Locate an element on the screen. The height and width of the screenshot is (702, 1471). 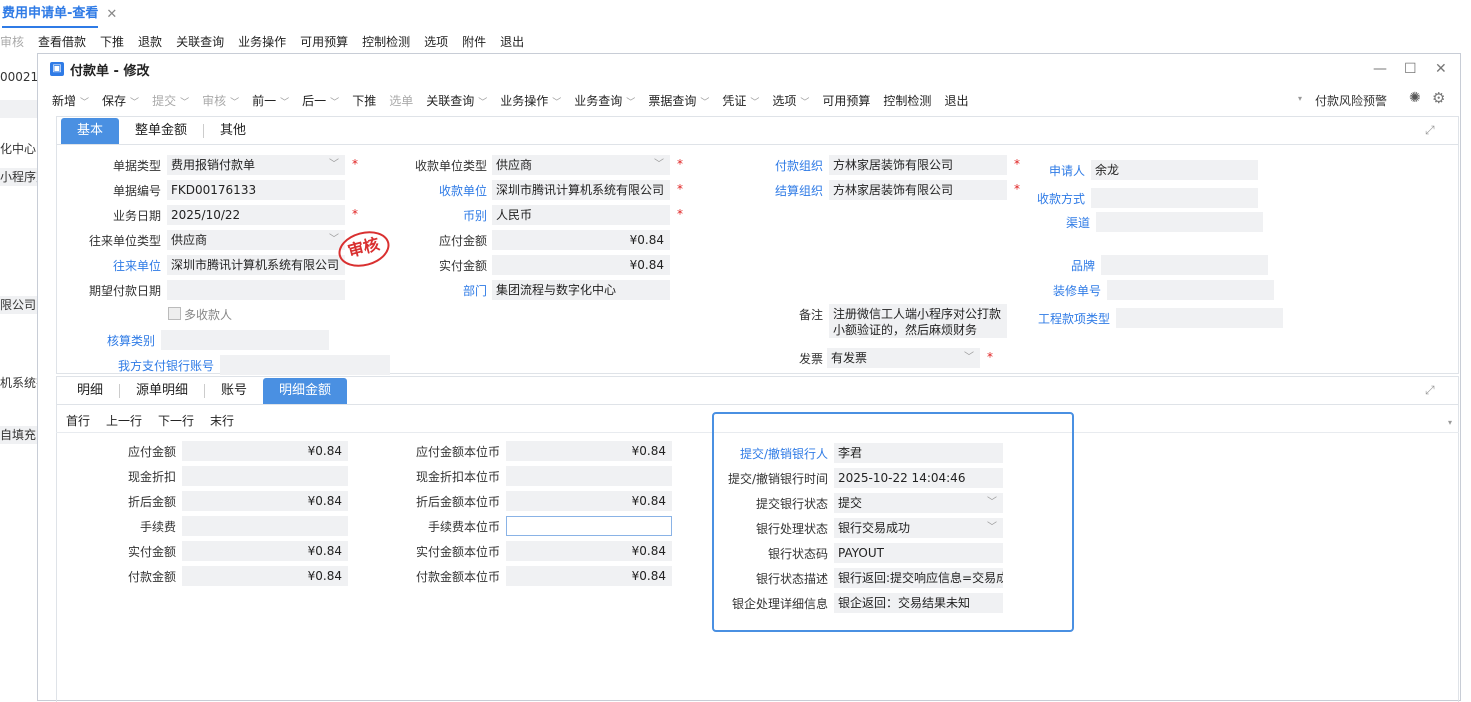
toolbar-item: 凭证 is located at coordinates (740, 100).